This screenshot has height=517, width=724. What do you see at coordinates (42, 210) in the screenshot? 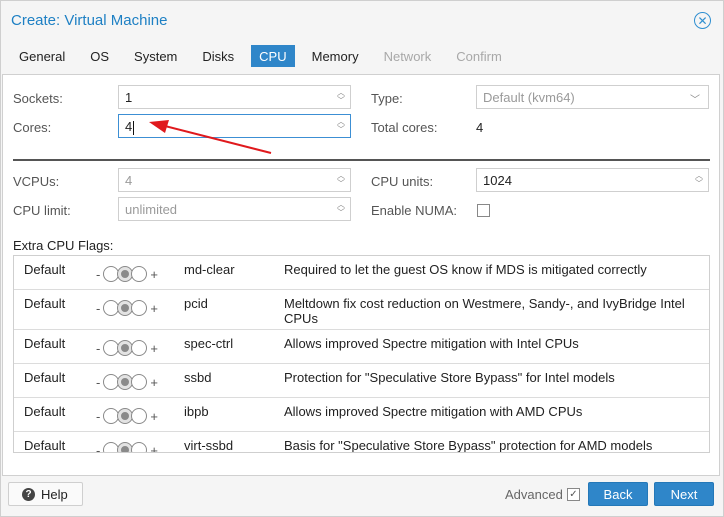
I see `cpu-limit-label: CPU limit:` at bounding box center [42, 210].